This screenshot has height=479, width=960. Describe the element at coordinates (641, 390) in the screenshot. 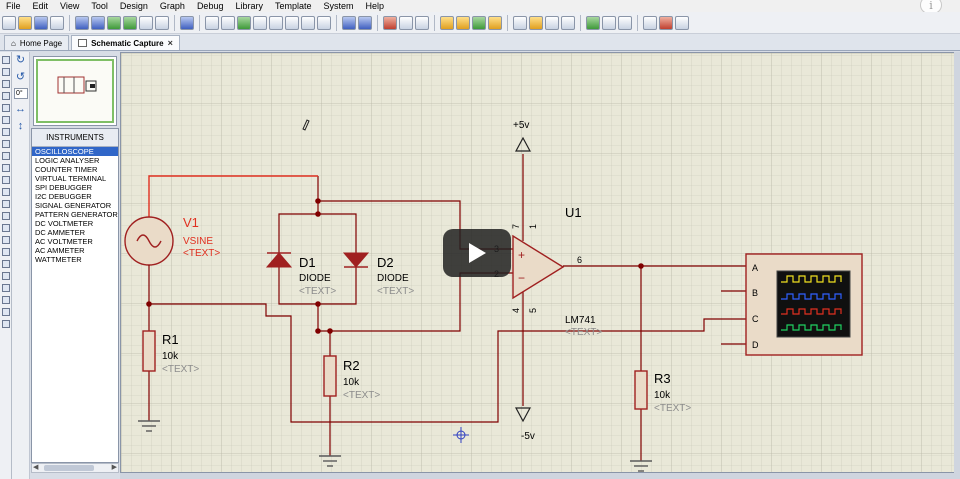

I see `r3-resistor` at that location.